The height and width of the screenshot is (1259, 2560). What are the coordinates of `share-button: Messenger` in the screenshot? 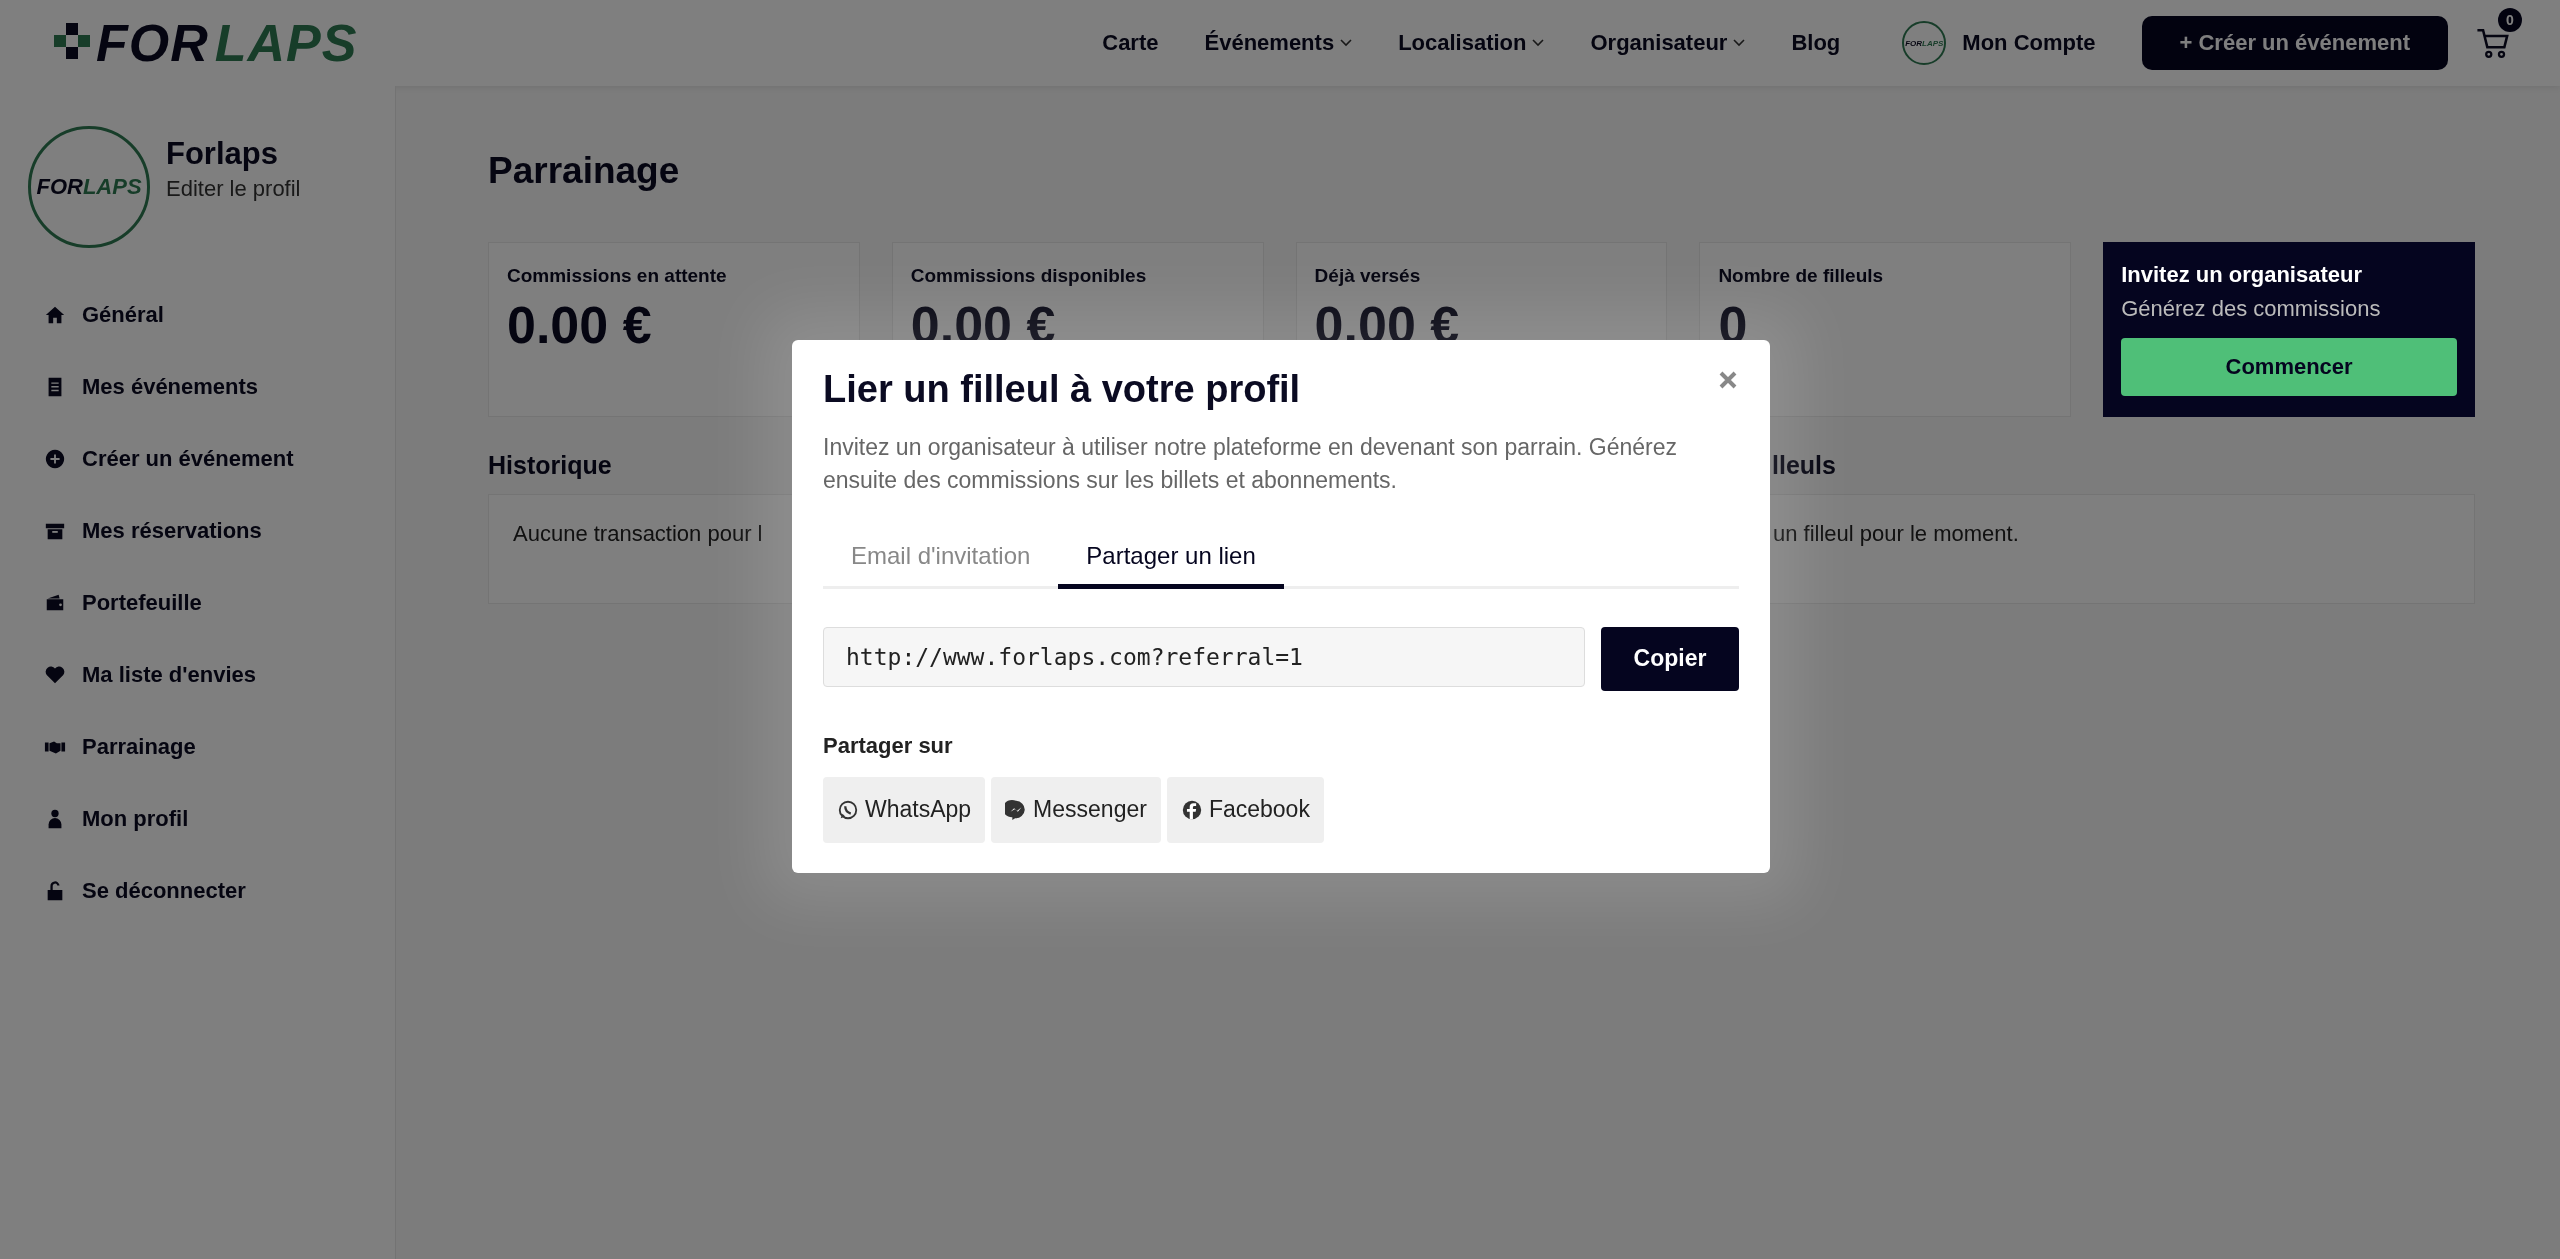 It's located at (1076, 809).